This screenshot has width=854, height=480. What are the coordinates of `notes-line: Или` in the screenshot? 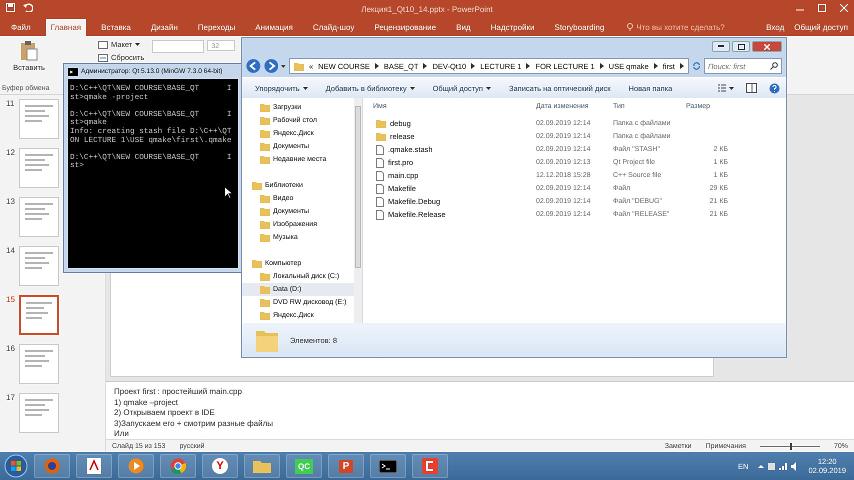 It's located at (122, 434).